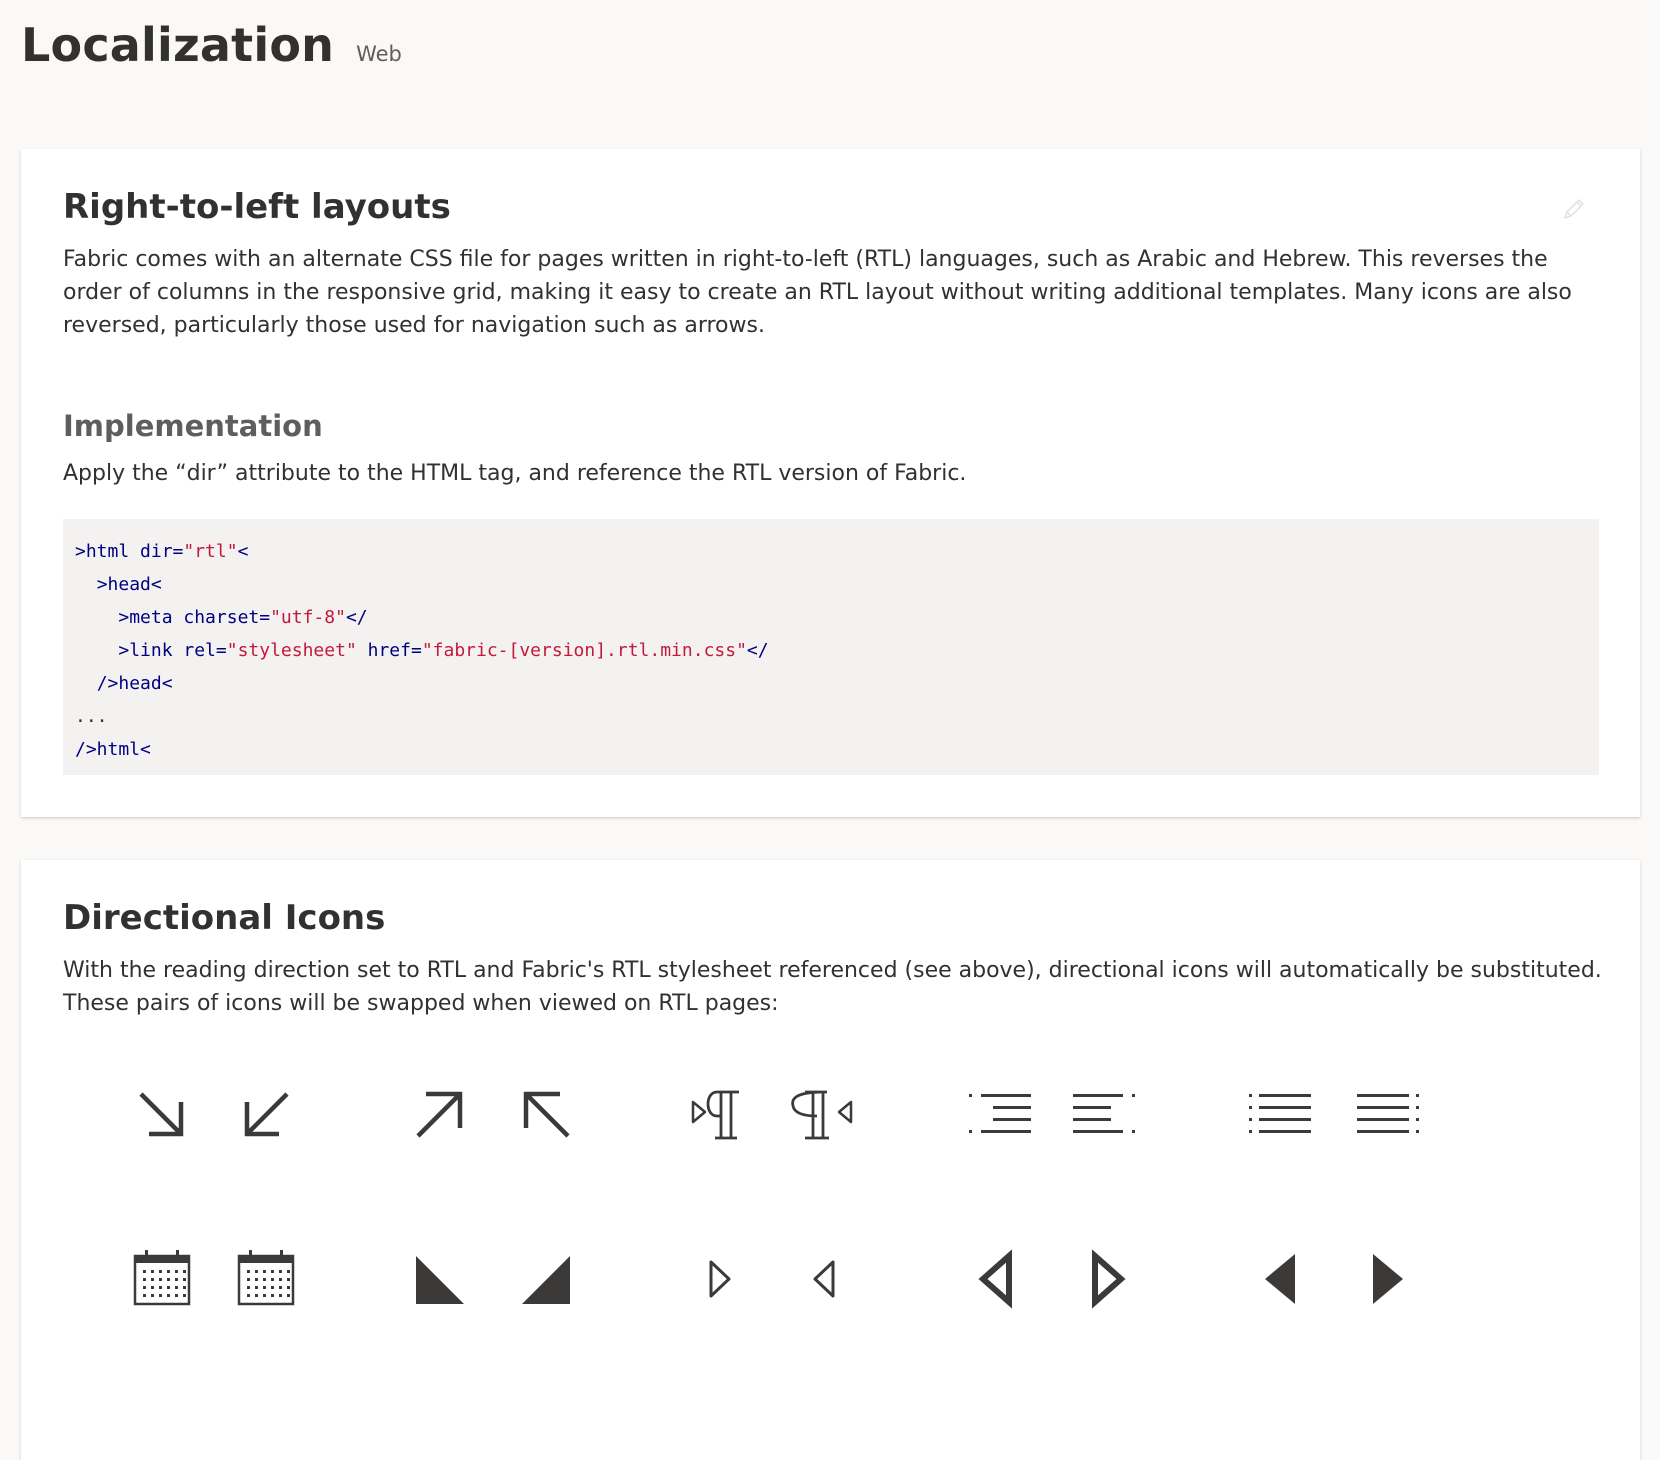 The image size is (1660, 1460). Describe the element at coordinates (1000, 1115) in the screenshot. I see `align-right-icon` at that location.